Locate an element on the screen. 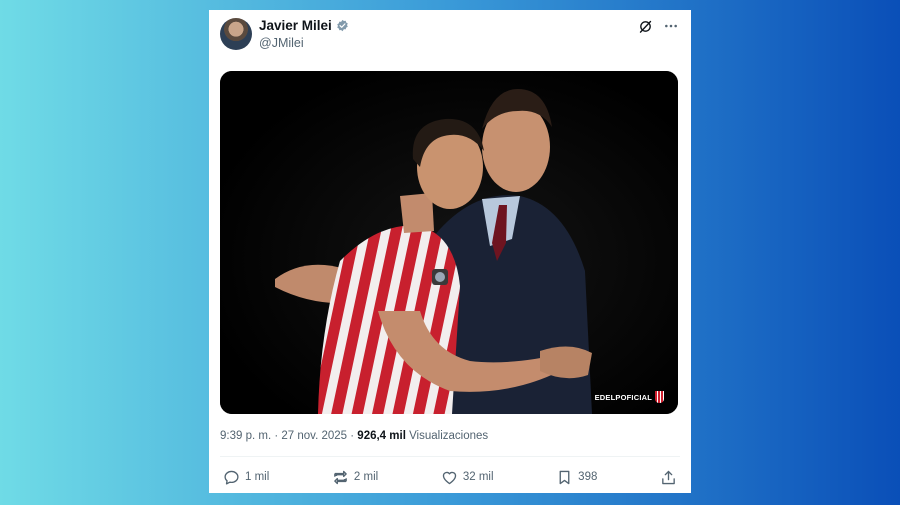 This screenshot has width=900, height=505. tweet-date: 27 nov. 2025 is located at coordinates (314, 436).